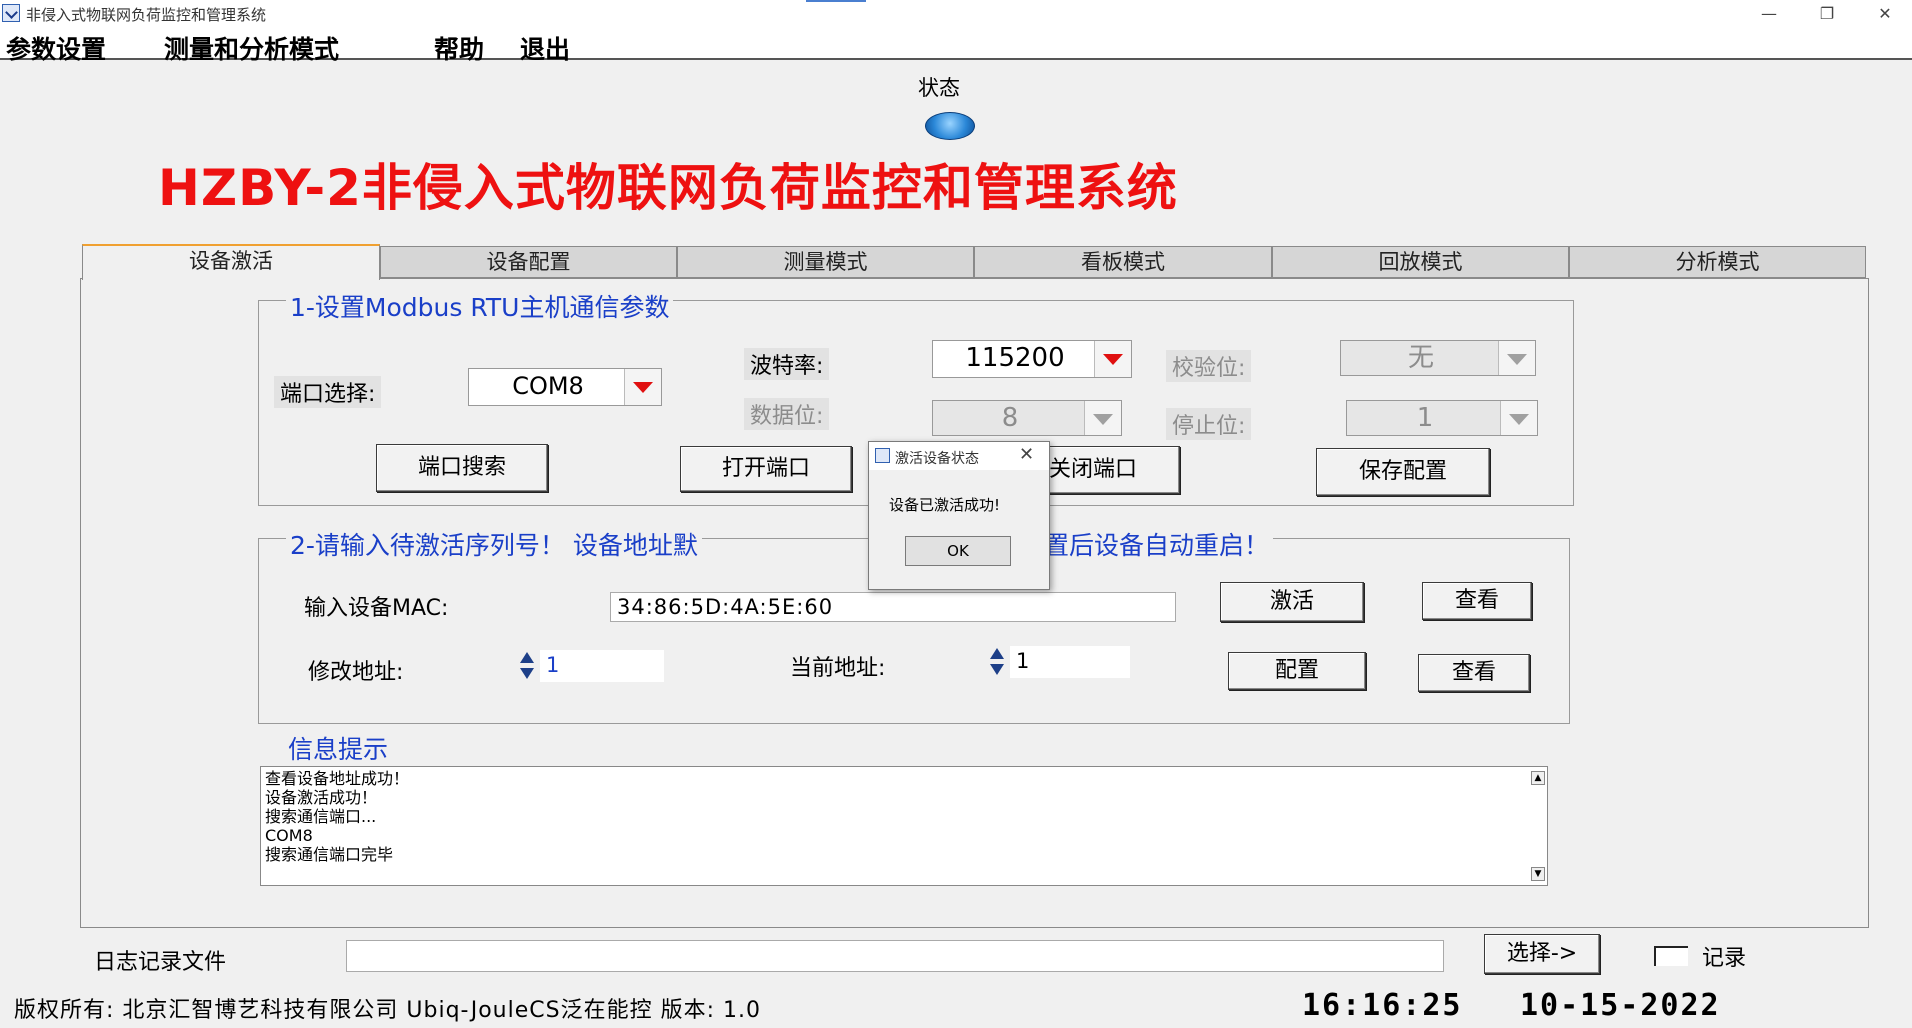 This screenshot has width=1912, height=1028. Describe the element at coordinates (893, 607) in the screenshot. I see `mac-input: 34:86:5D:4A:5E:60` at that location.